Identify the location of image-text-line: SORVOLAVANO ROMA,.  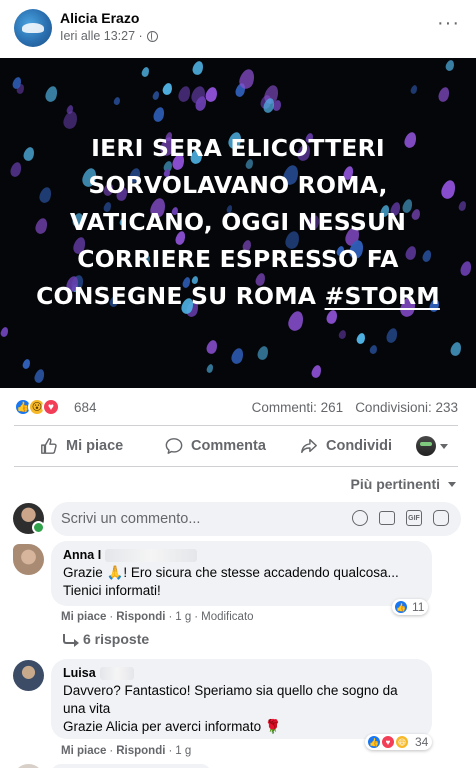
(238, 185).